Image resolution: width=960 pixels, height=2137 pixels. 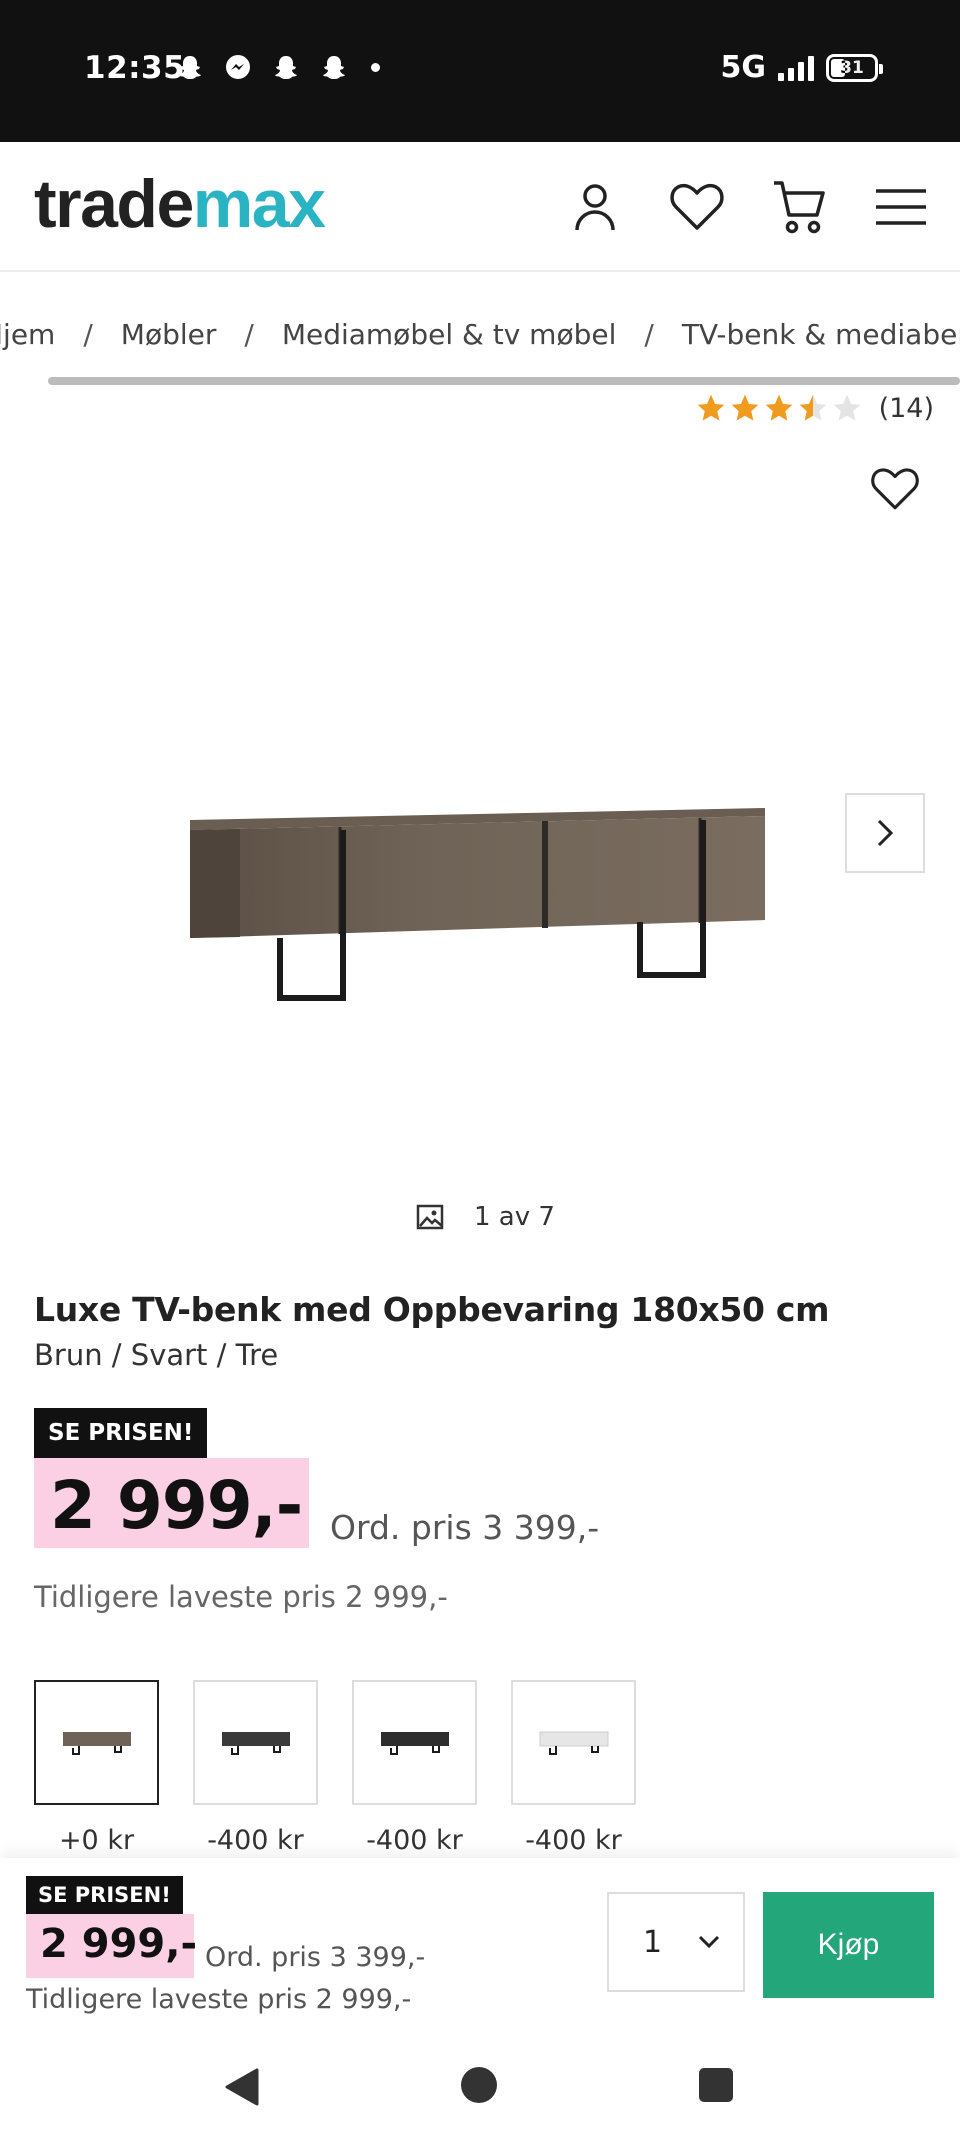 I want to click on review-count: (14), so click(x=906, y=408).